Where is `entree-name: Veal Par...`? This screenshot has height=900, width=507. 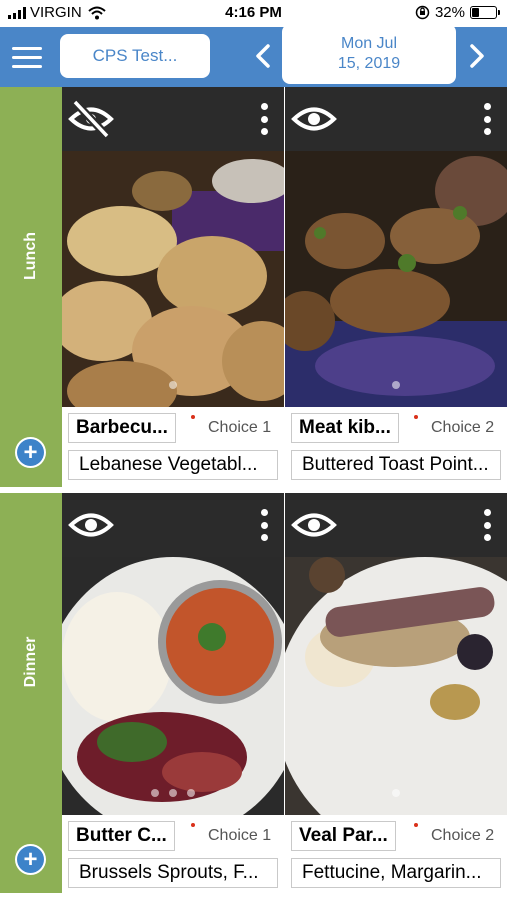 entree-name: Veal Par... is located at coordinates (343, 836).